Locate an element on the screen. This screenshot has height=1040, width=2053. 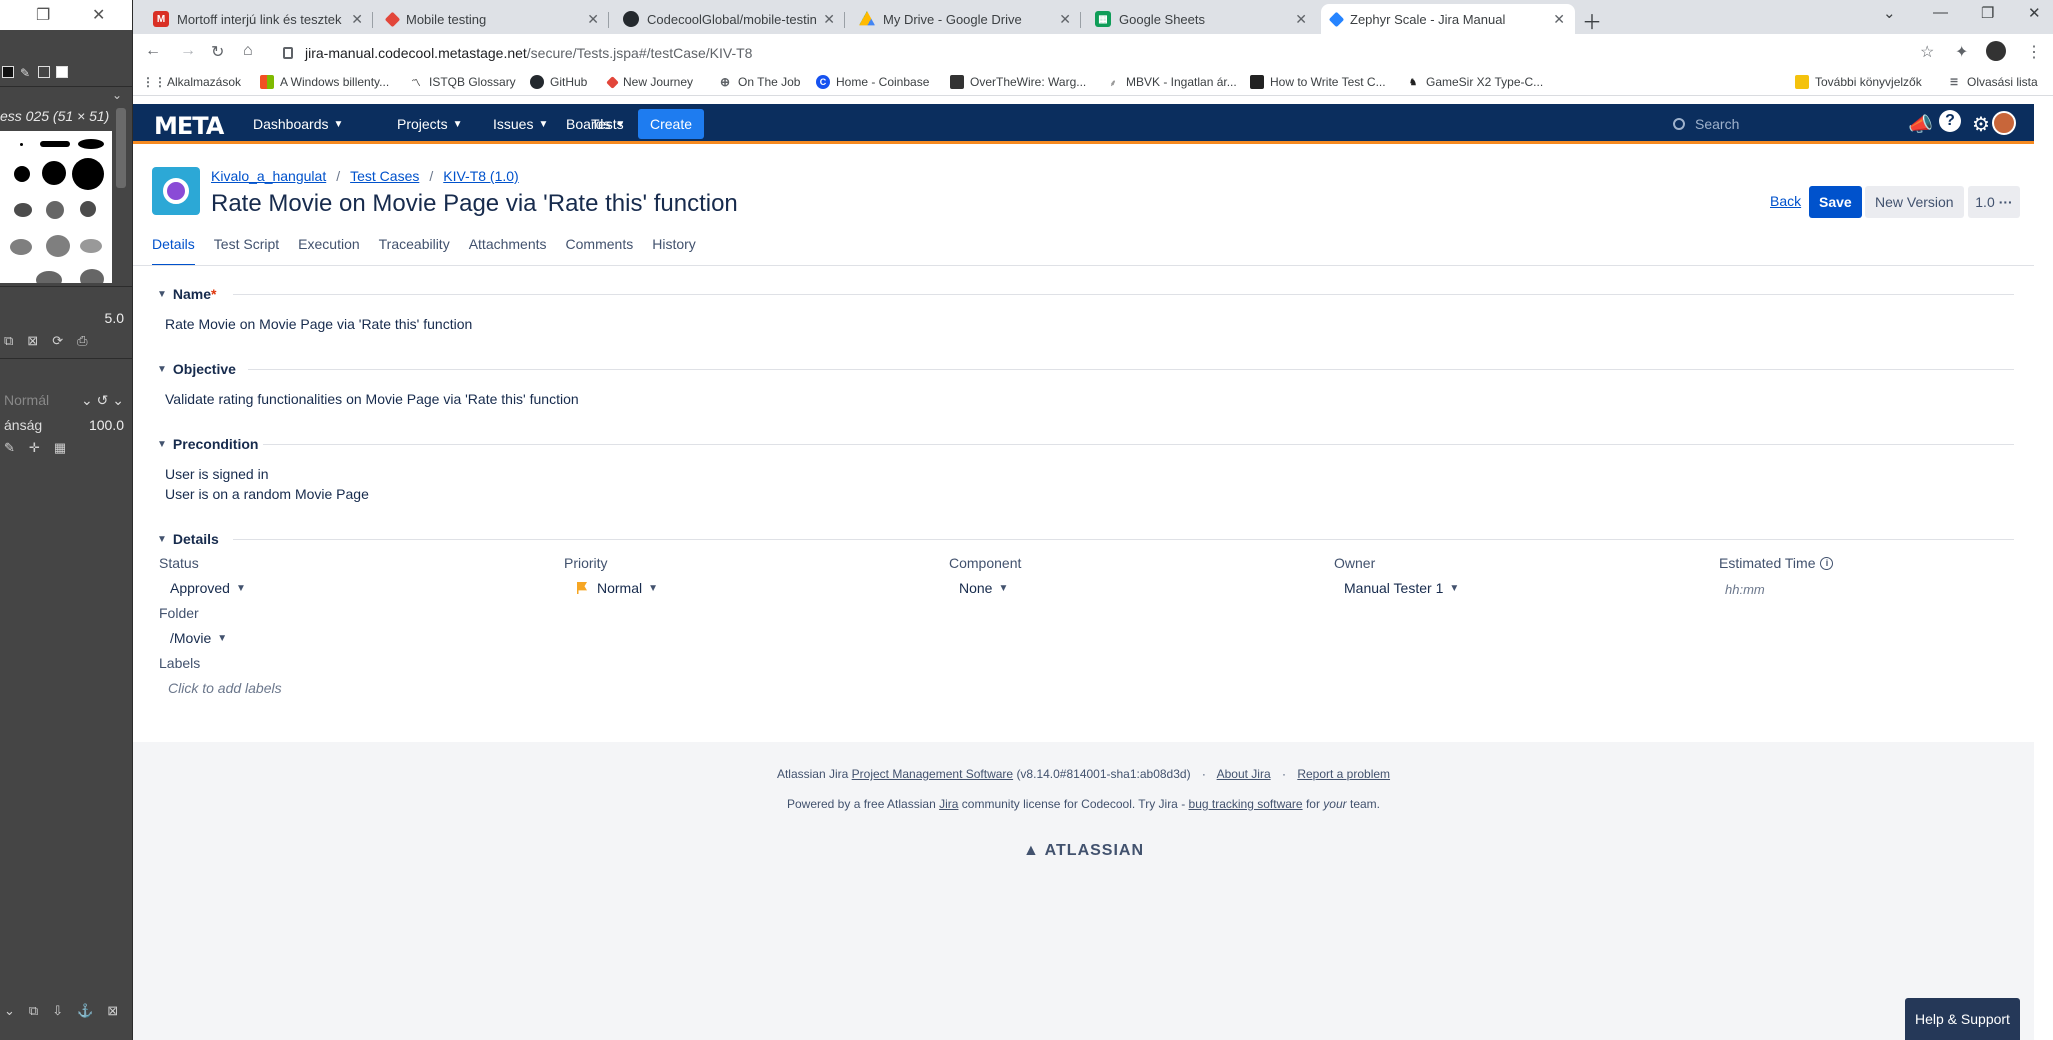
spacing-value: 5.0 is located at coordinates (114, 318).